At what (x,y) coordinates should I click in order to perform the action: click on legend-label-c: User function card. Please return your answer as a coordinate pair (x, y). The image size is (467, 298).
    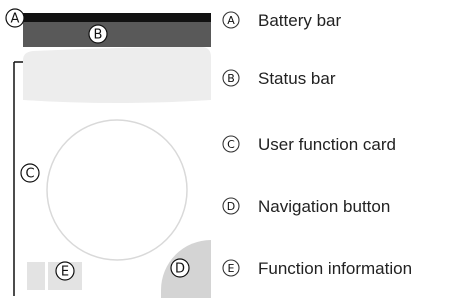
    Looking at the image, I should click on (327, 144).